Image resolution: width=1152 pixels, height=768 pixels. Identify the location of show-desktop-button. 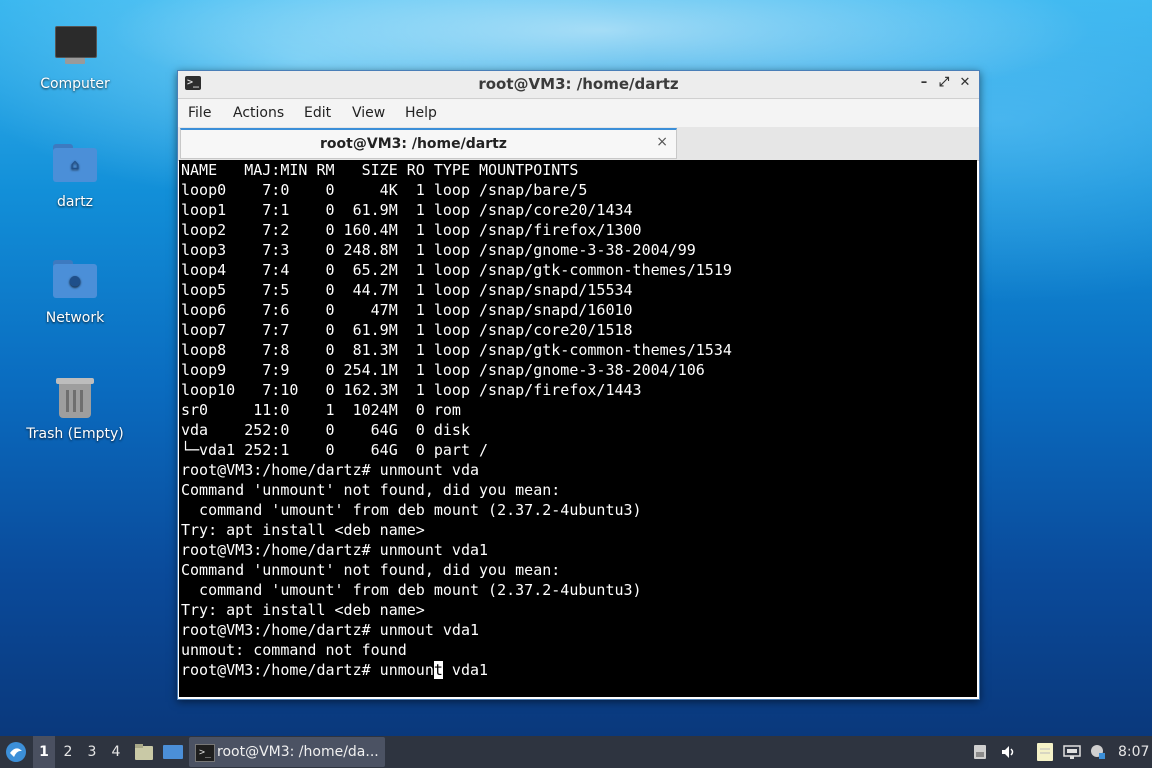
(173, 752).